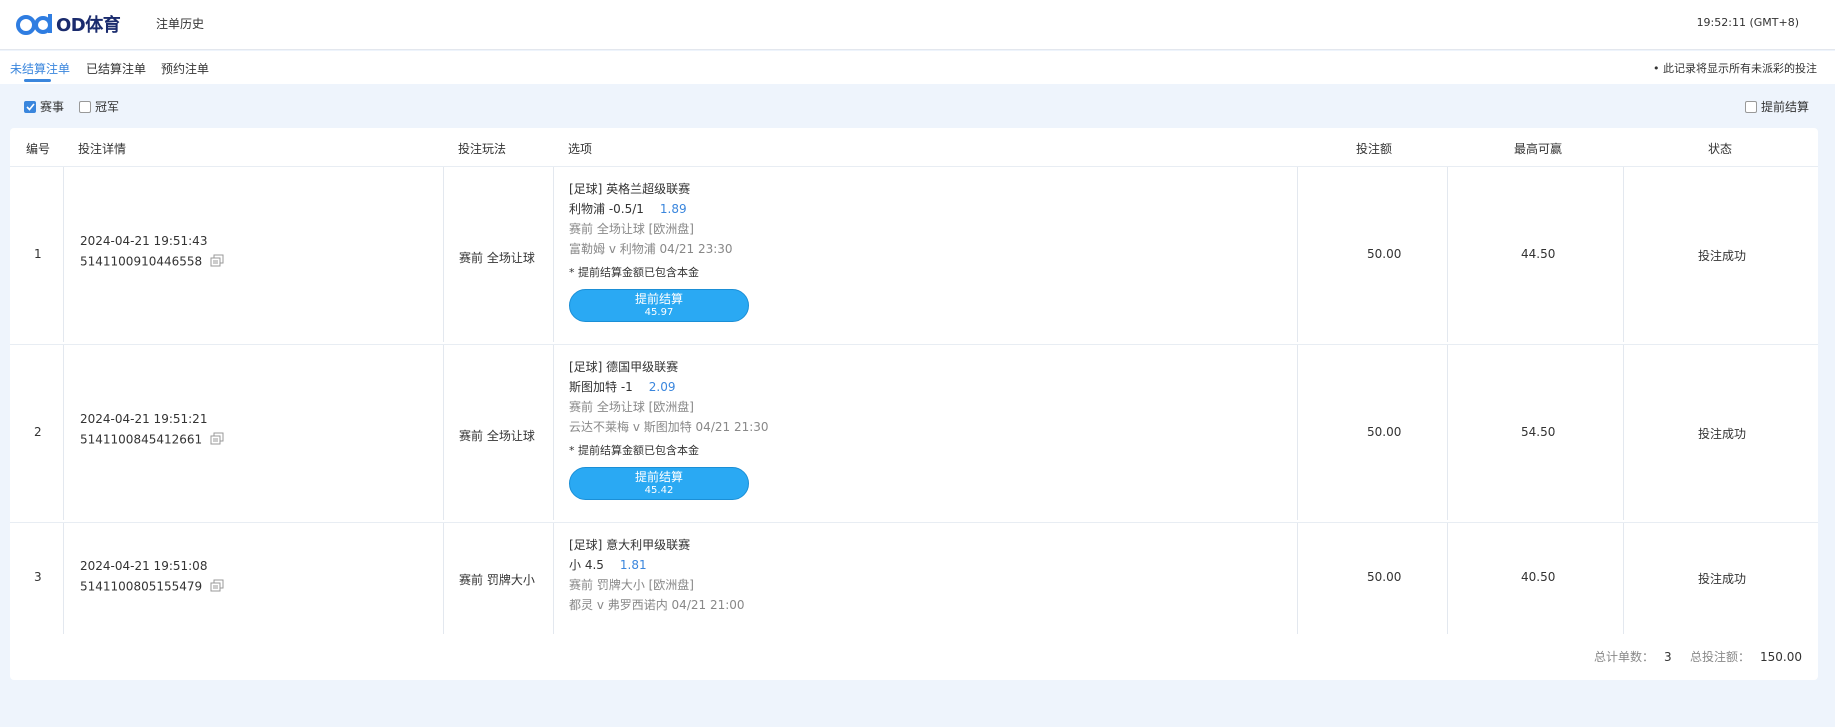 Image resolution: width=1835 pixels, height=727 pixels. What do you see at coordinates (631, 229) in the screenshot?
I see `market: 赛前 全场让球 [欧洲盘]` at bounding box center [631, 229].